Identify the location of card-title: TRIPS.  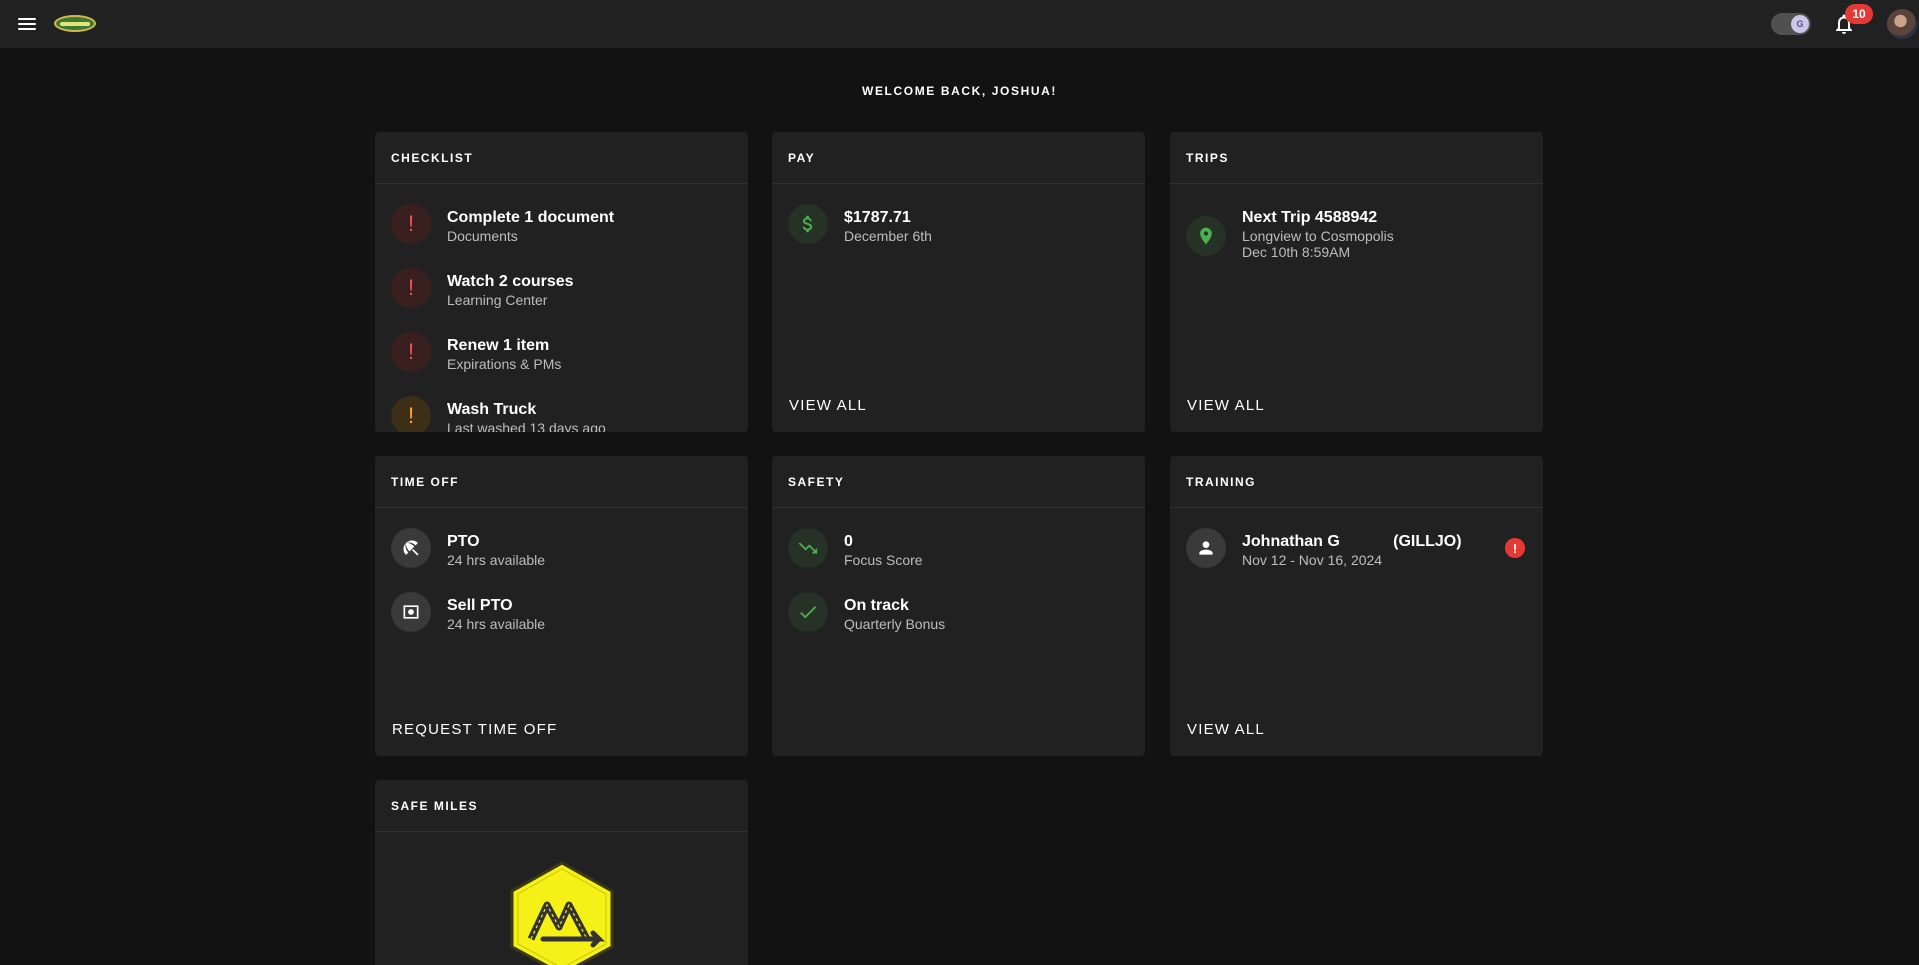
(1356, 158).